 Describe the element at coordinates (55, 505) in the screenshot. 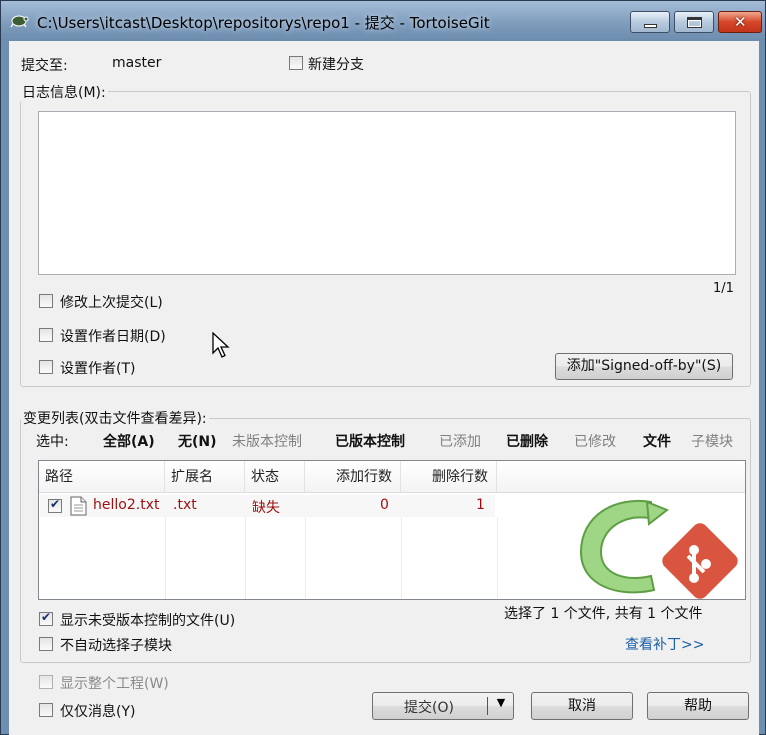

I see `file-select-checkbox` at that location.